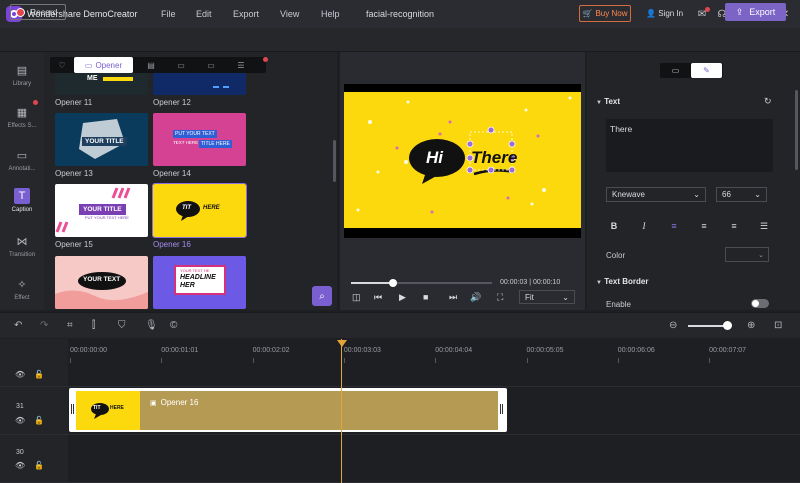  What do you see at coordinates (199, 210) in the screenshot?
I see `thumb-opener-16: TIT HERE` at bounding box center [199, 210].